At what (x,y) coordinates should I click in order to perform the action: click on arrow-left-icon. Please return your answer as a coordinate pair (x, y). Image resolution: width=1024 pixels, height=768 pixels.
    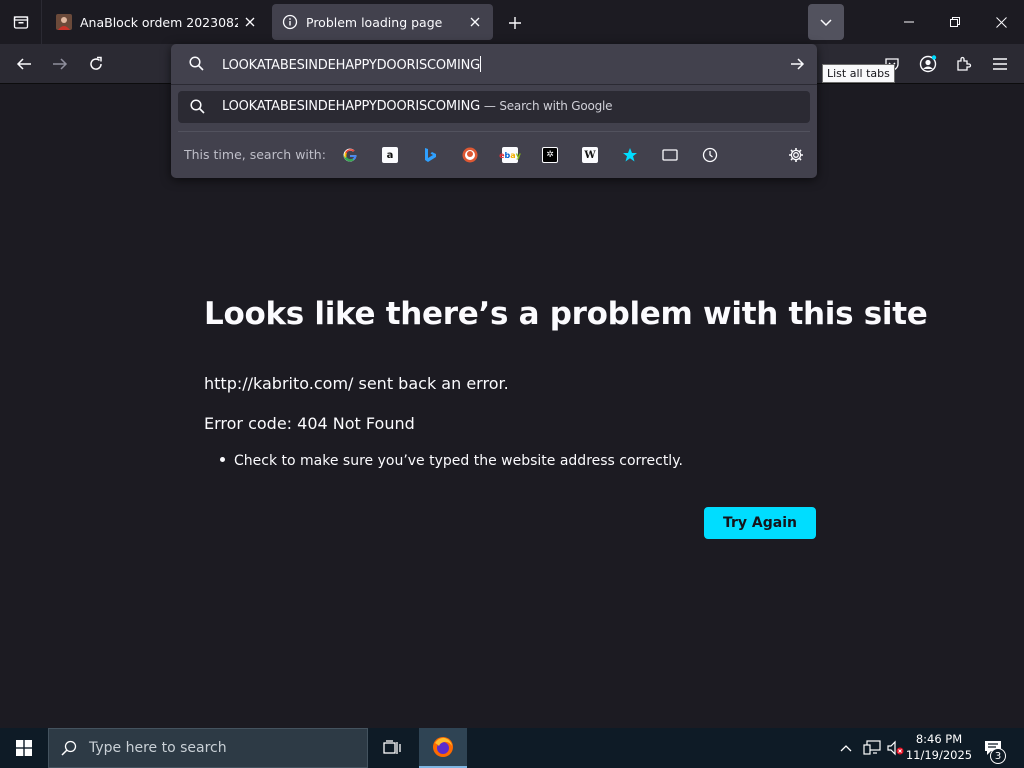
    Looking at the image, I should click on (23, 64).